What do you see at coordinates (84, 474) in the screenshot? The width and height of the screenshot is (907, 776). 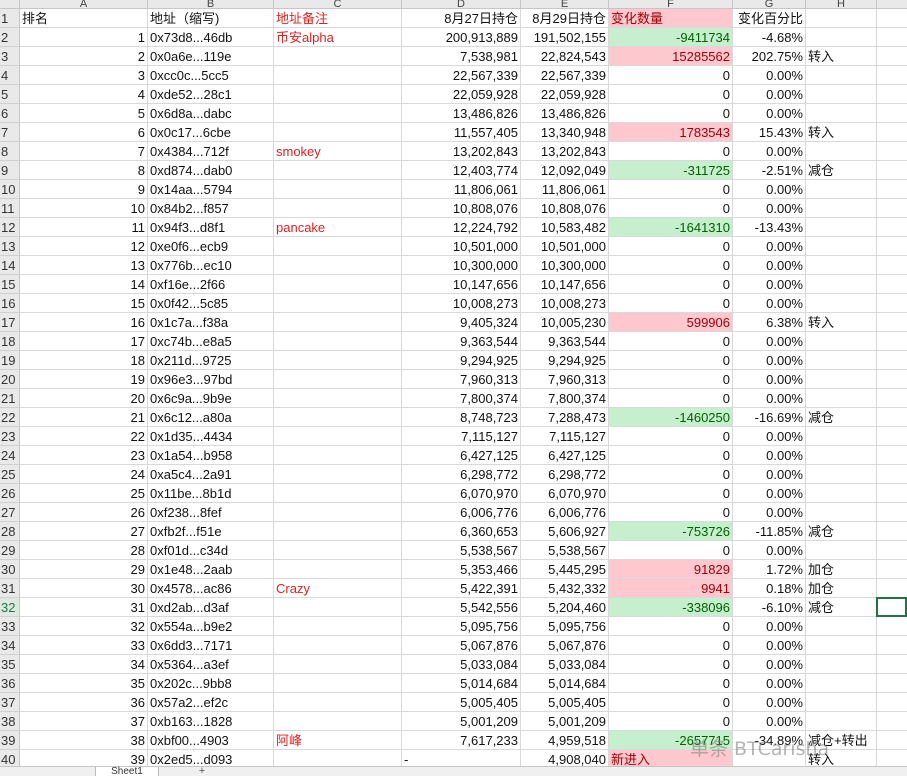 I see `rank-cell: 24` at bounding box center [84, 474].